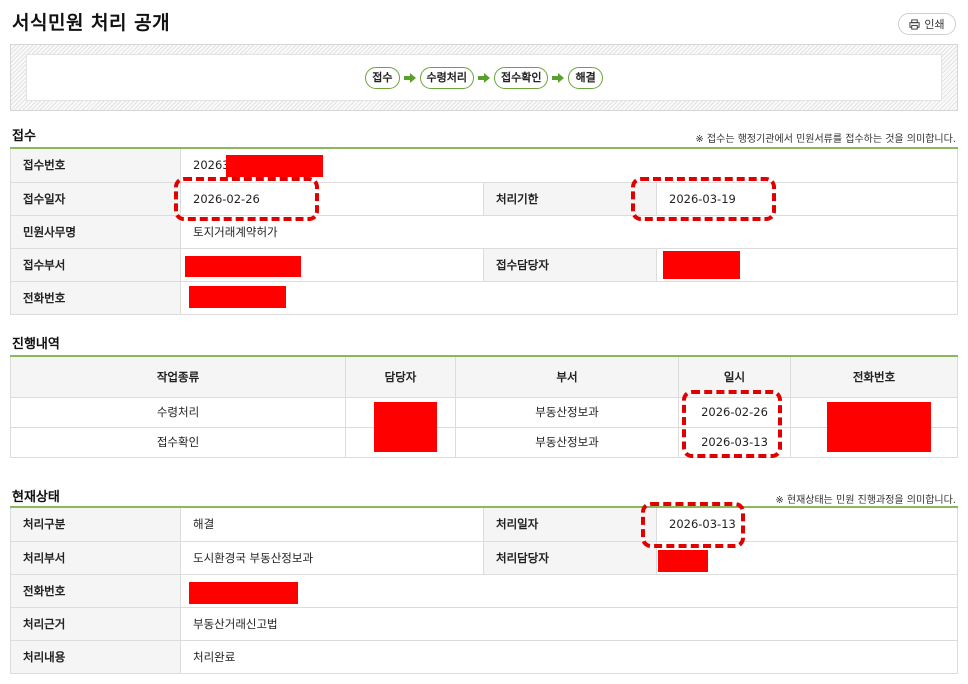 Image resolution: width=968 pixels, height=684 pixels. I want to click on history-type: 접수확인, so click(178, 442).